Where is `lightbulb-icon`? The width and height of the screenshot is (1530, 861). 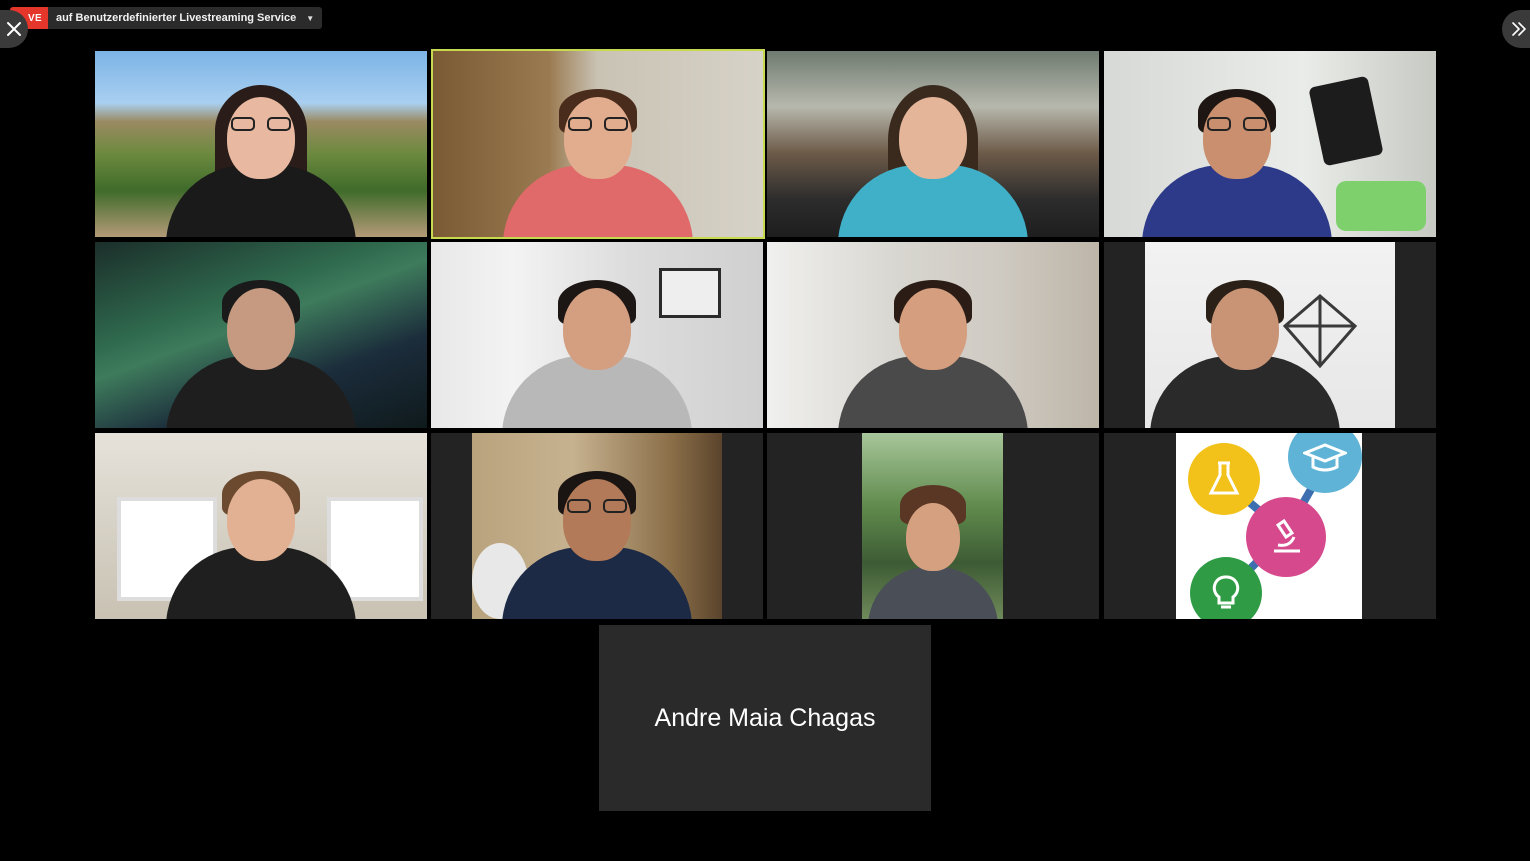
lightbulb-icon is located at coordinates (1226, 588).